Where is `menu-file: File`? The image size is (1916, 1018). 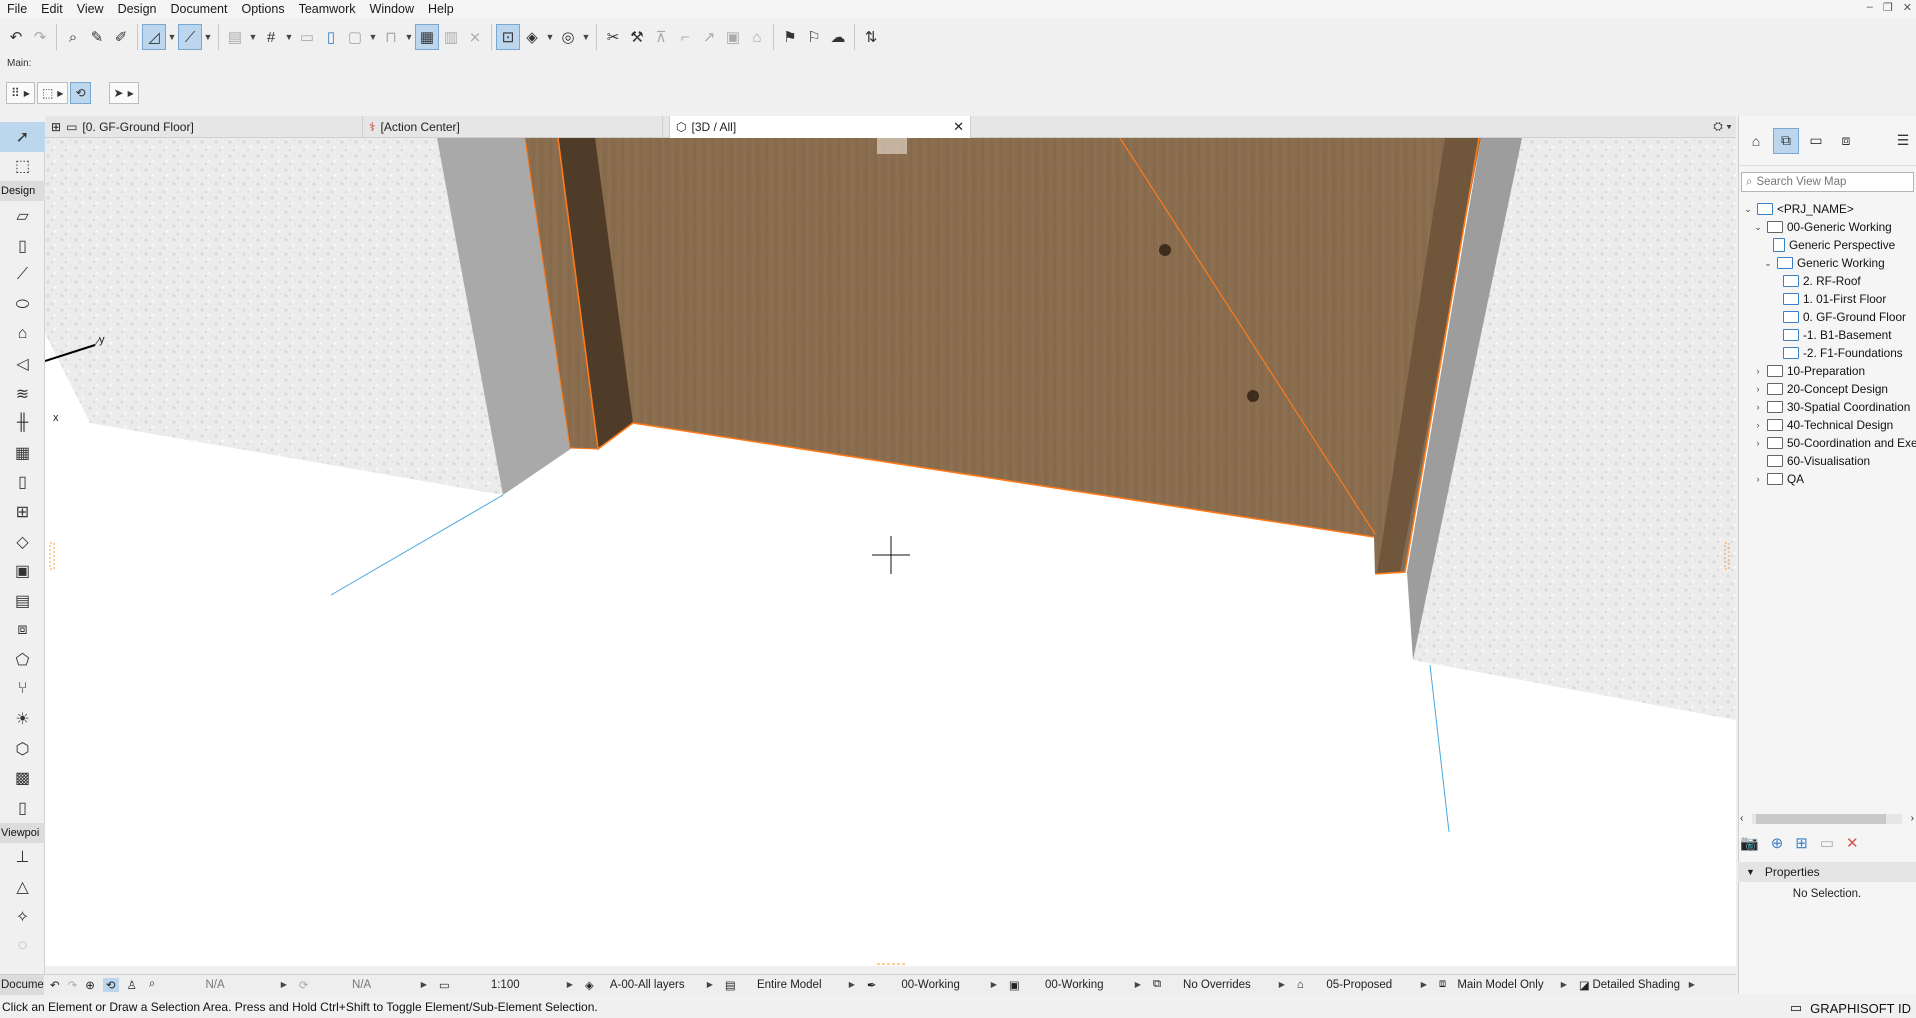
menu-file: File is located at coordinates (17, 9).